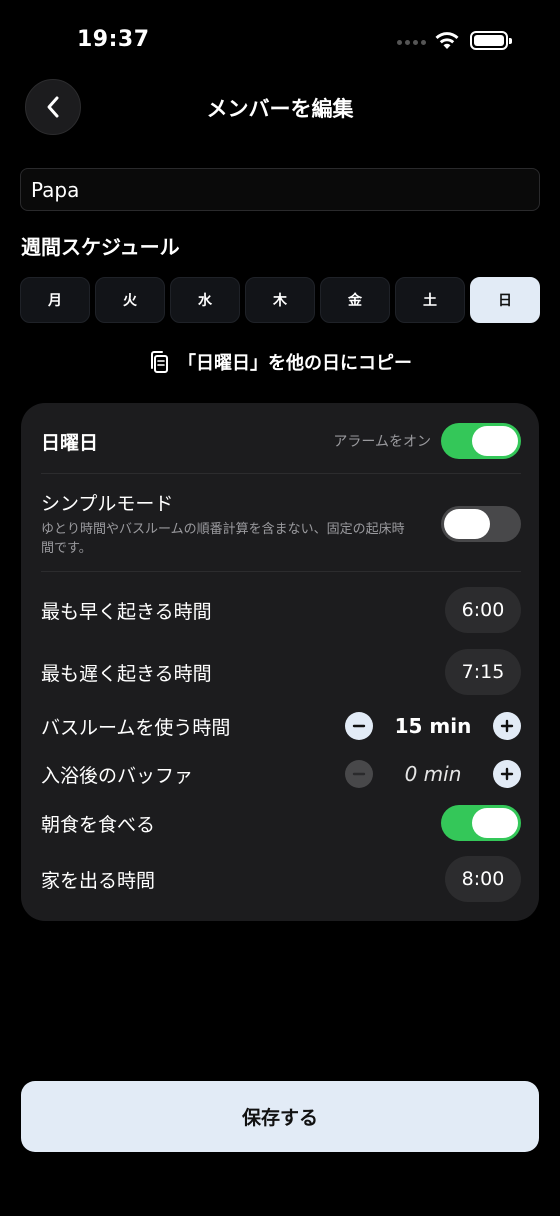 This screenshot has width=560, height=1216. What do you see at coordinates (98, 880) in the screenshot?
I see `leave-home-label: 家を出る時間` at bounding box center [98, 880].